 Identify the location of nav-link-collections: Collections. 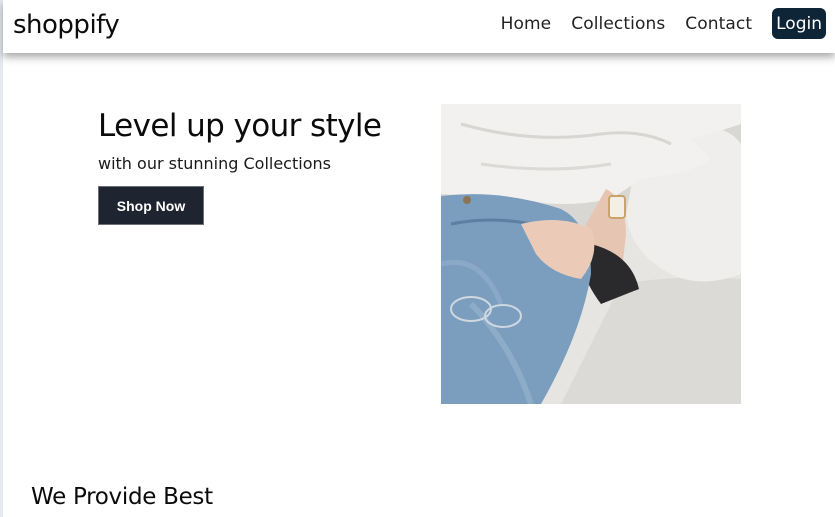
(618, 24).